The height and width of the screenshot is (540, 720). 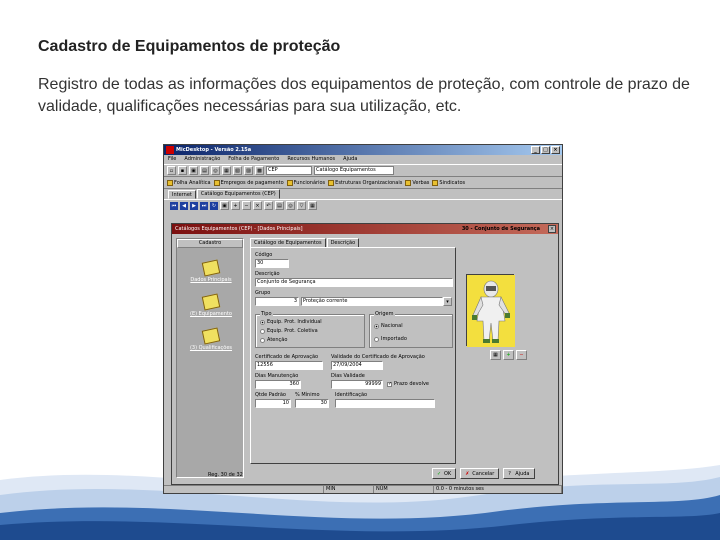 I want to click on status-bar: MIN NÚM 0.0 - 0 minutos ses, so click(x=363, y=489).